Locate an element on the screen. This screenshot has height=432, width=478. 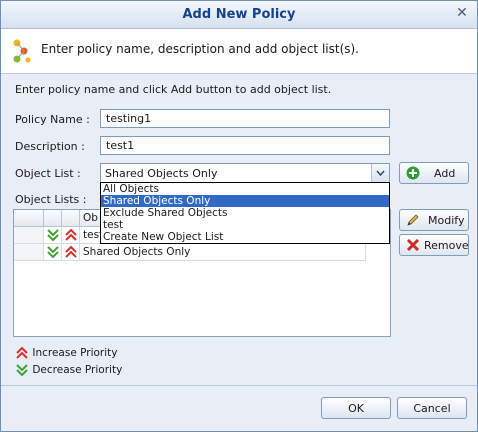
legend-decrease: Decrease Priority is located at coordinates (68, 370).